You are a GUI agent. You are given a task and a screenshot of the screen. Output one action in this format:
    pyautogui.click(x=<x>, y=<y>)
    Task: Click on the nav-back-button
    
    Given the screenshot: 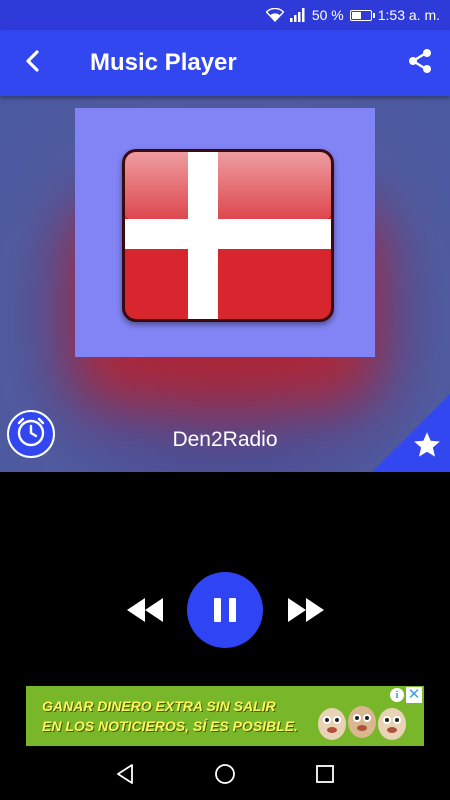 What is the action you would take?
    pyautogui.click(x=125, y=774)
    